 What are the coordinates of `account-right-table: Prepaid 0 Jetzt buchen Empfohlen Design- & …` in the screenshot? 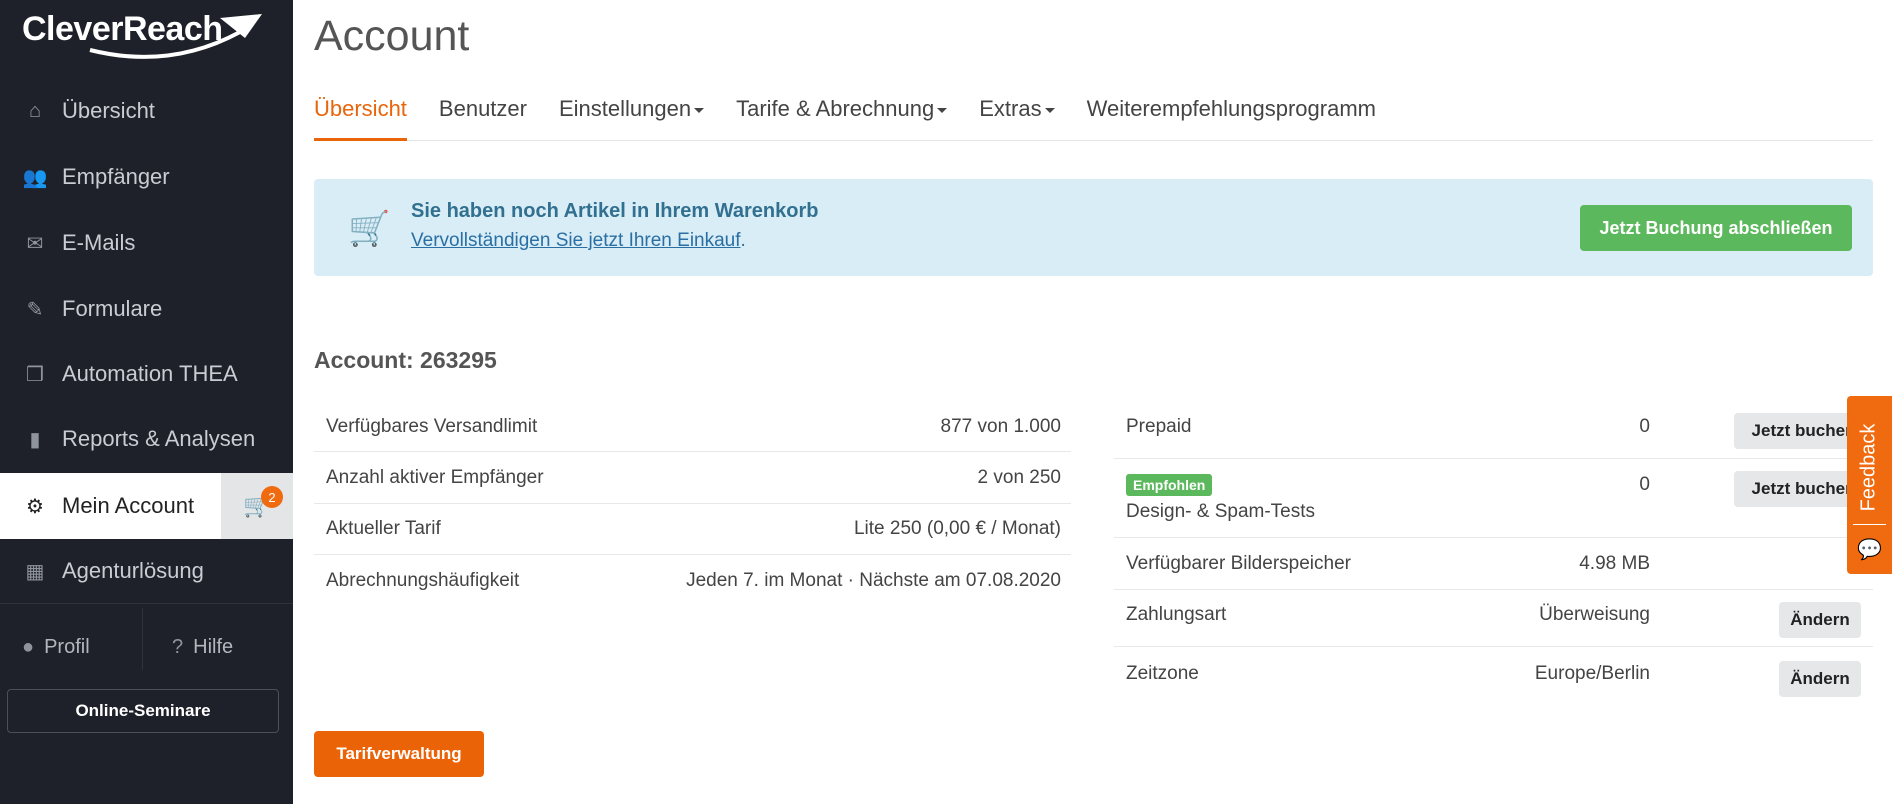 It's located at (1493, 556).